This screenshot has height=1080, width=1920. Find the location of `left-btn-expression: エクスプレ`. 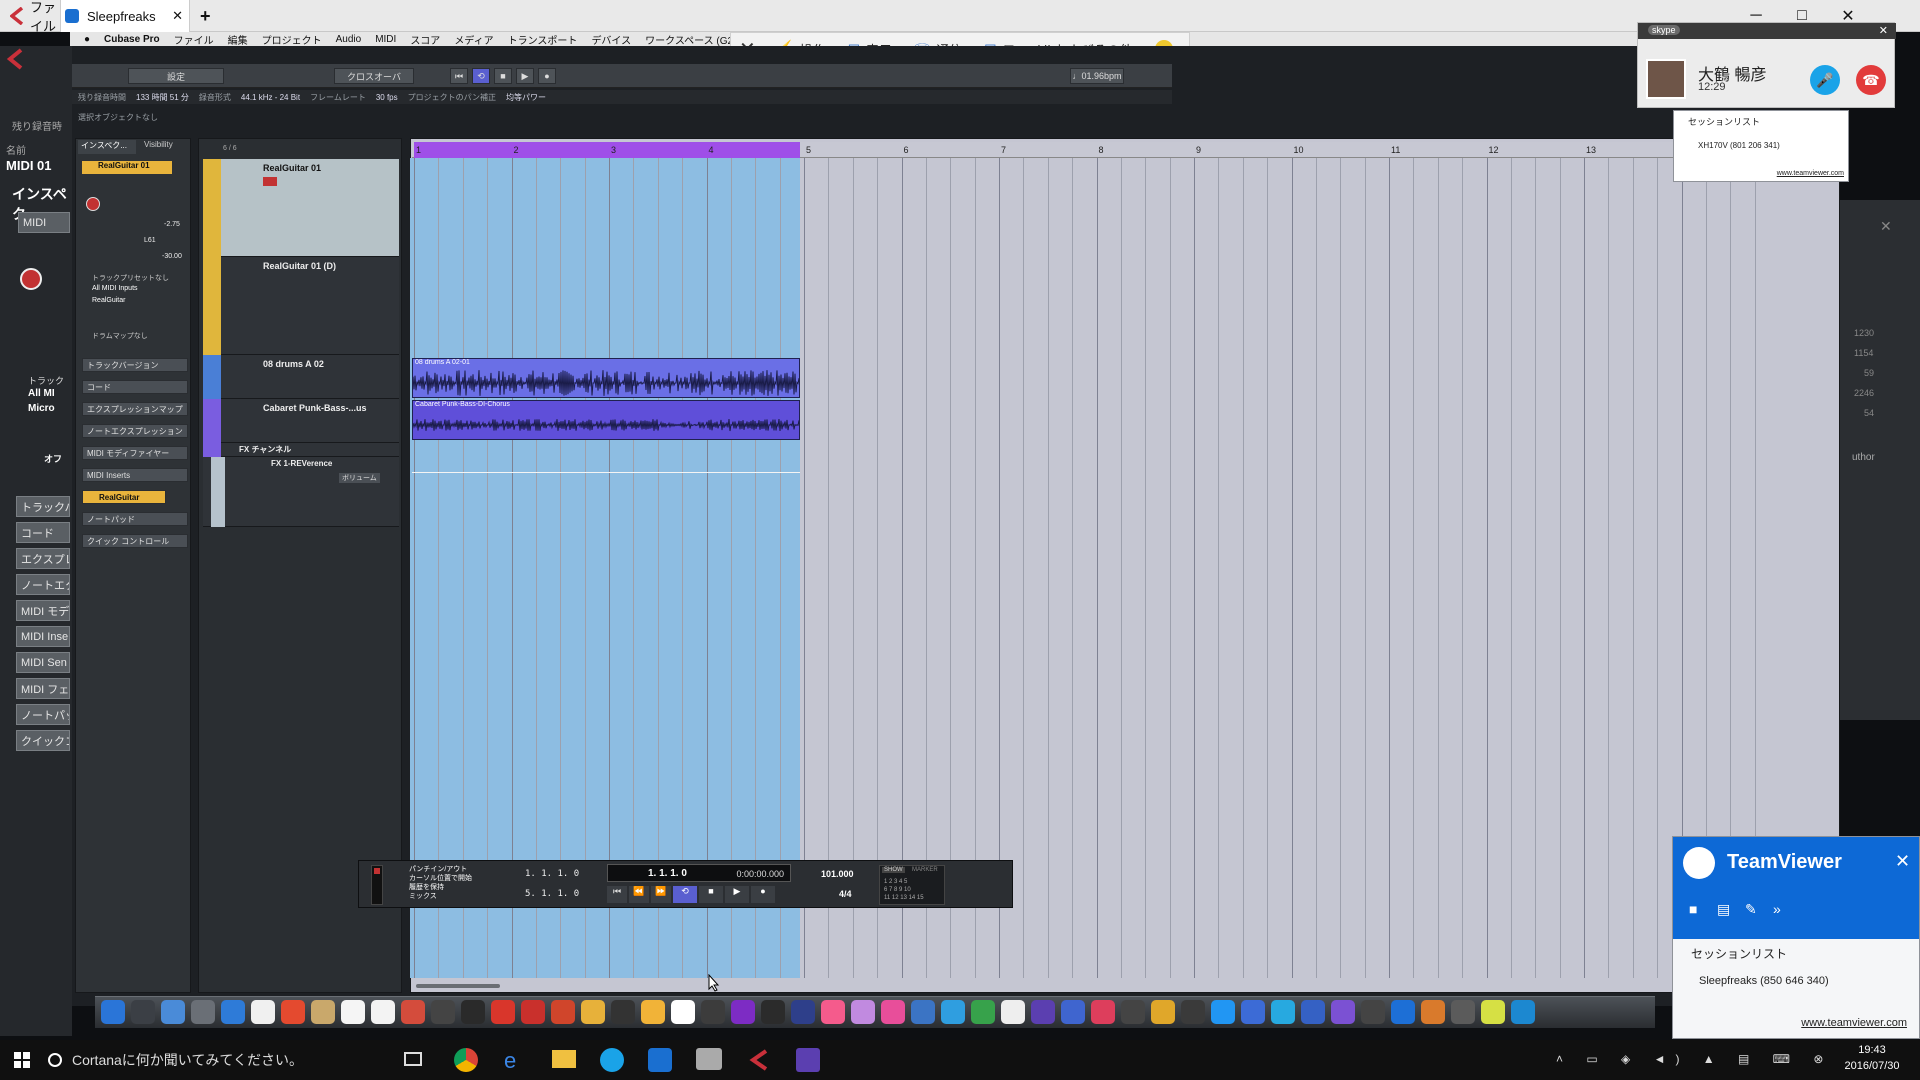

left-btn-expression: エクスプレ is located at coordinates (43, 558).